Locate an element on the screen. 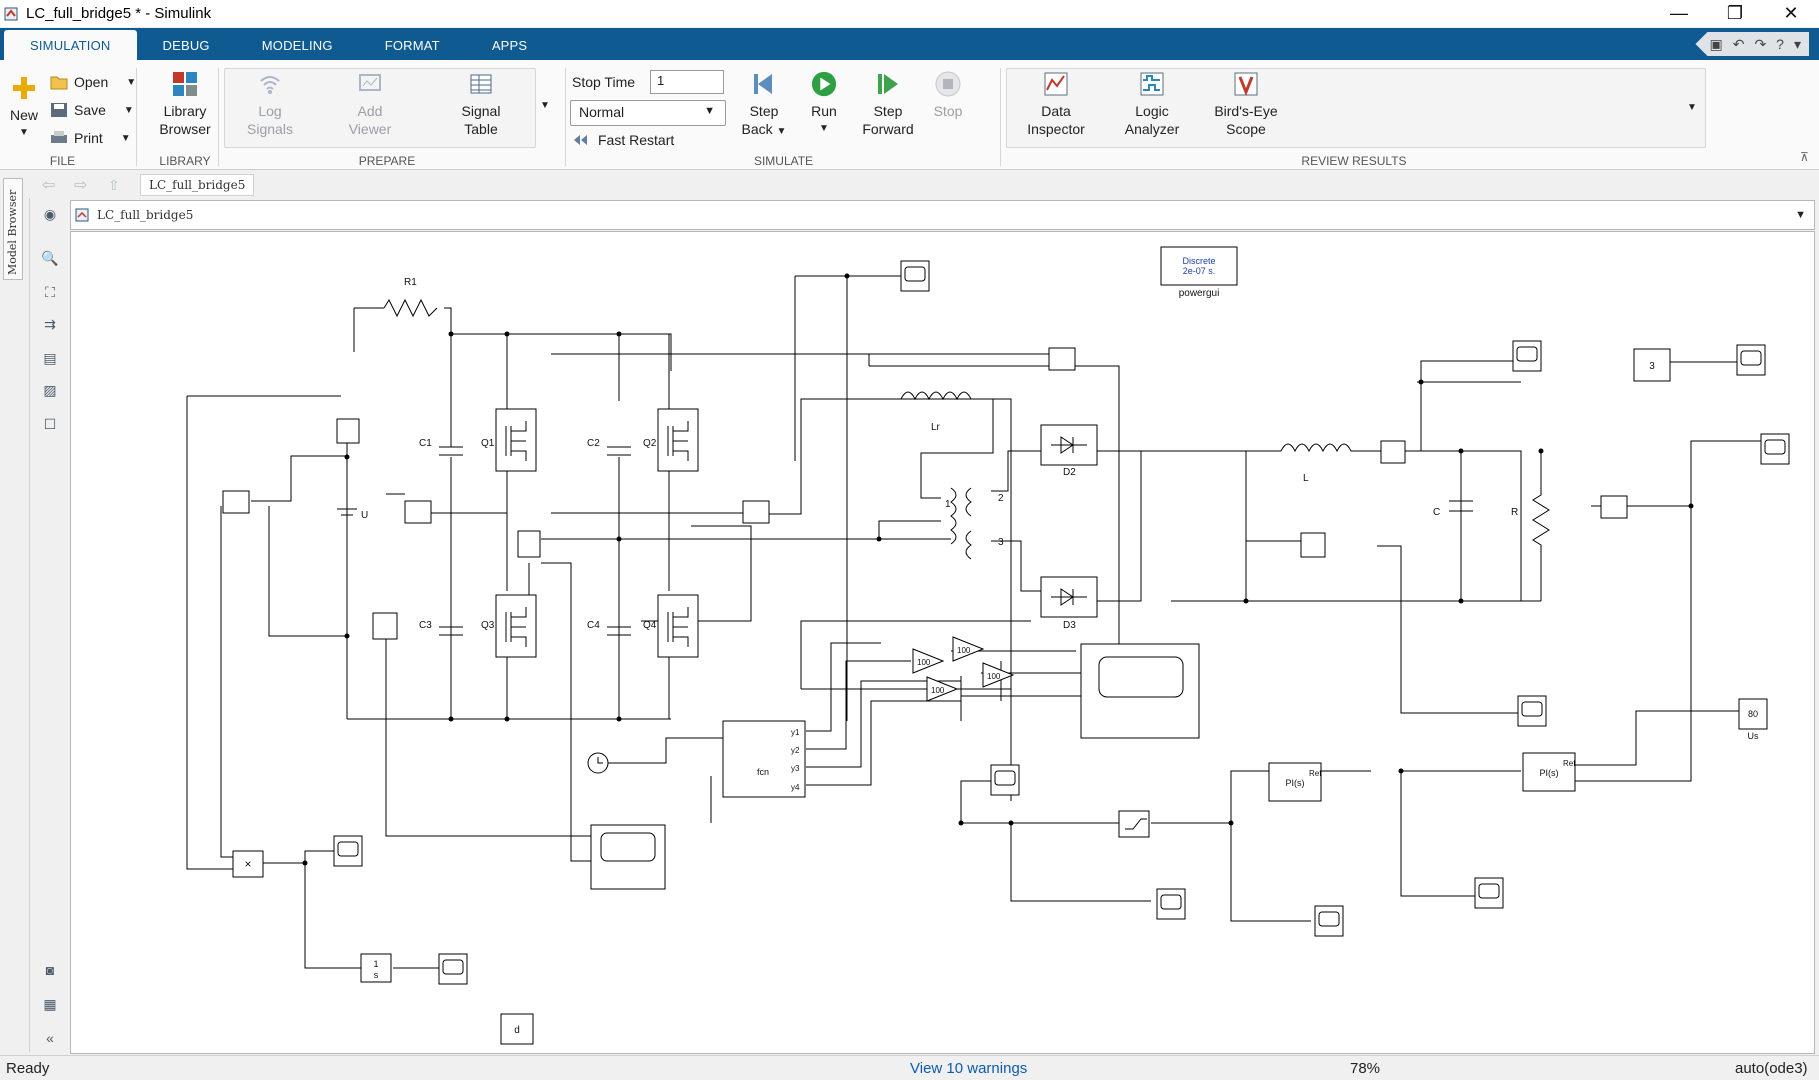 This screenshot has width=1819, height=1080. inductor-l is located at coordinates (1330, 448).